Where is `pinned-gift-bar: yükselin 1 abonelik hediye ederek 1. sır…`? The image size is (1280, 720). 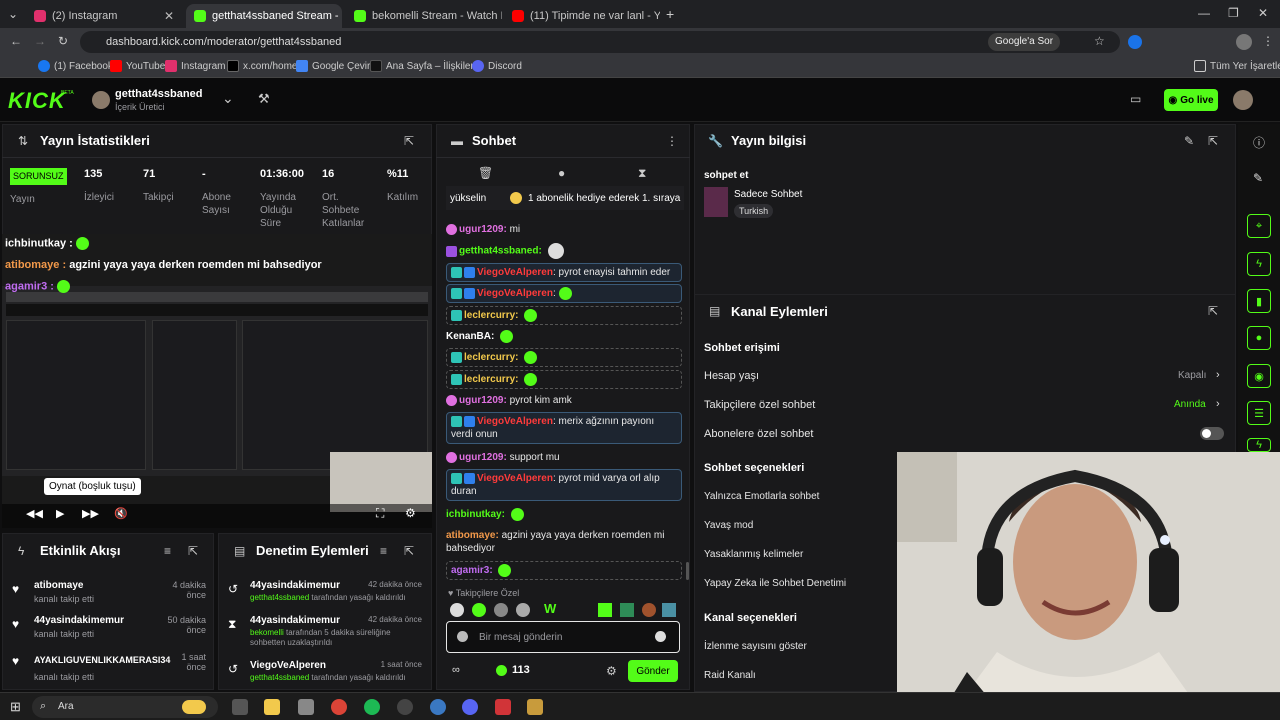 pinned-gift-bar: yükselin 1 abonelik hediye ederek 1. sır… is located at coordinates (565, 198).